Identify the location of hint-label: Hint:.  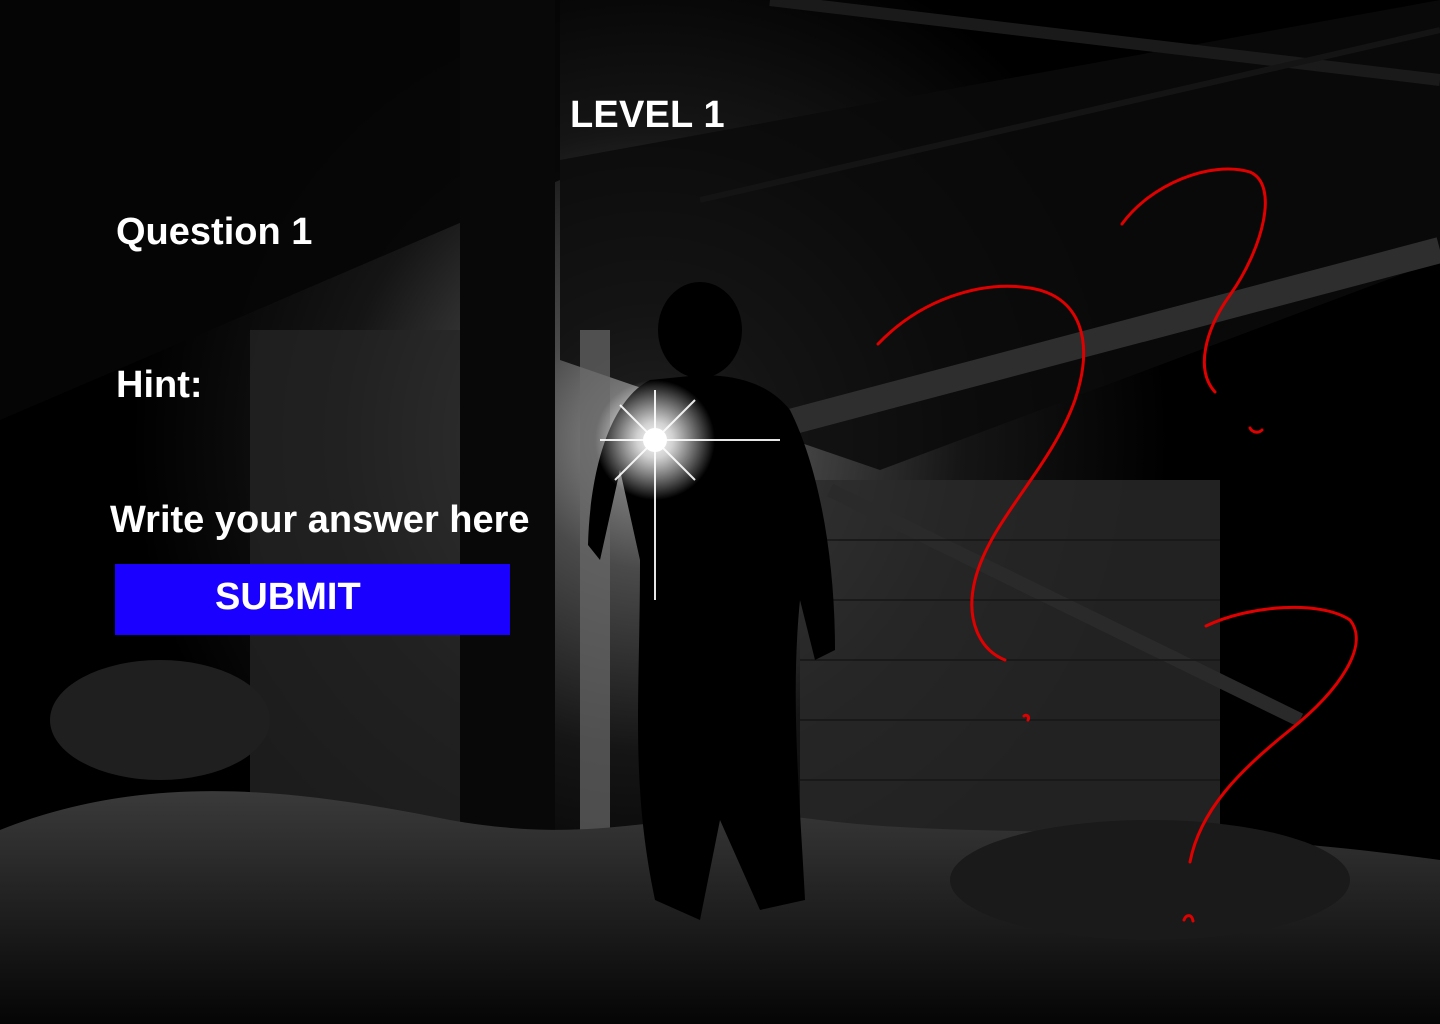
(159, 385).